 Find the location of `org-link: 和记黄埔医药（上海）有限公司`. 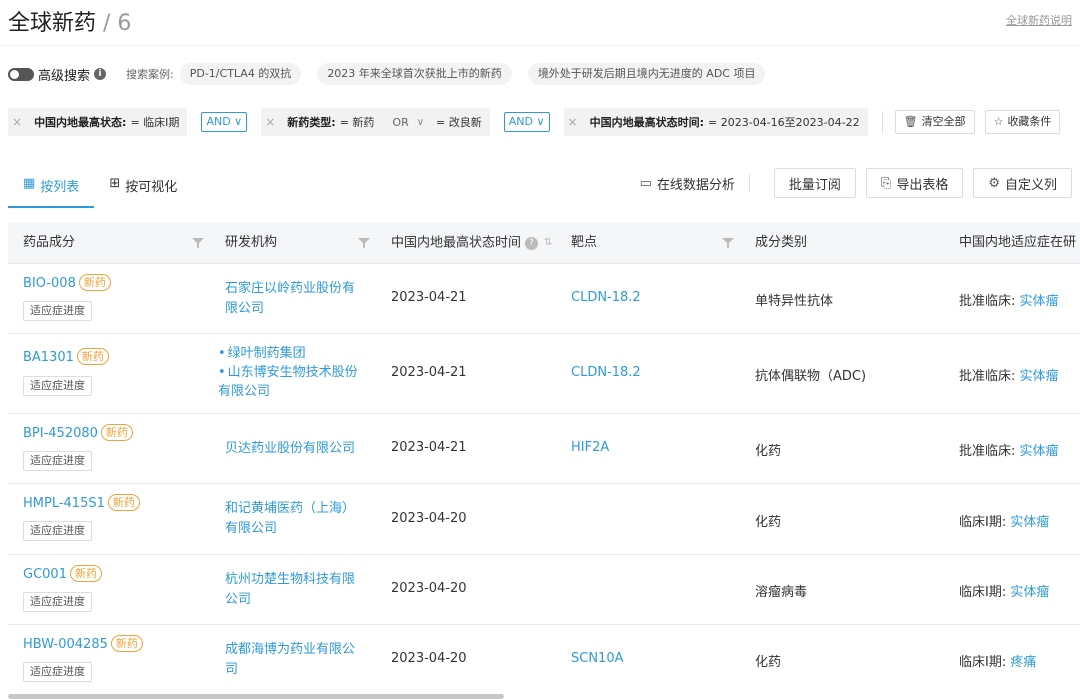

org-link: 和记黄埔医药（上海）有限公司 is located at coordinates (290, 519).